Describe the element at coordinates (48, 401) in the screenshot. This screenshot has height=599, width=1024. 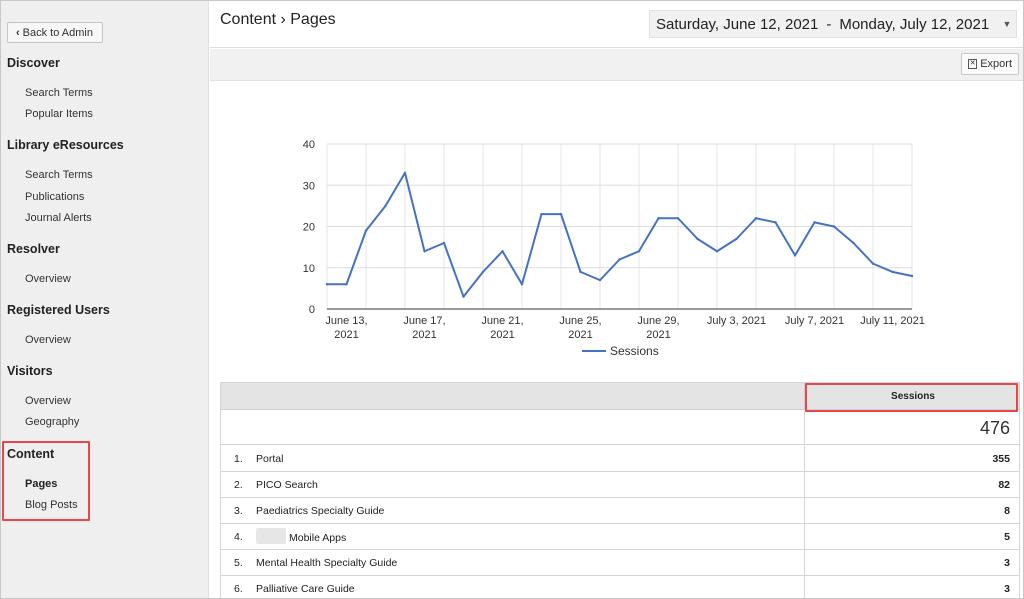
I see `sidebar-item-visitors-overview: Overview` at that location.